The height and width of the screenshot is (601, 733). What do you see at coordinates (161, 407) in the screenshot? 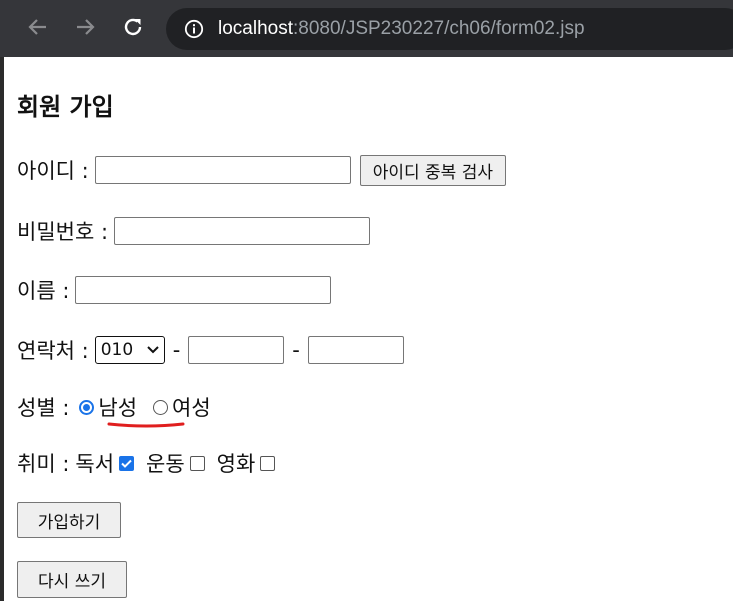
I see `gender-female-radio` at bounding box center [161, 407].